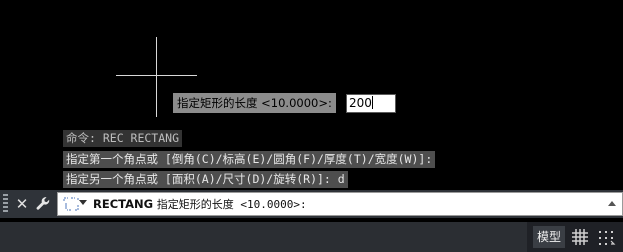 The width and height of the screenshot is (623, 252). What do you see at coordinates (123, 138) in the screenshot?
I see `command-history-line: 命令: REC RECTANG` at bounding box center [123, 138].